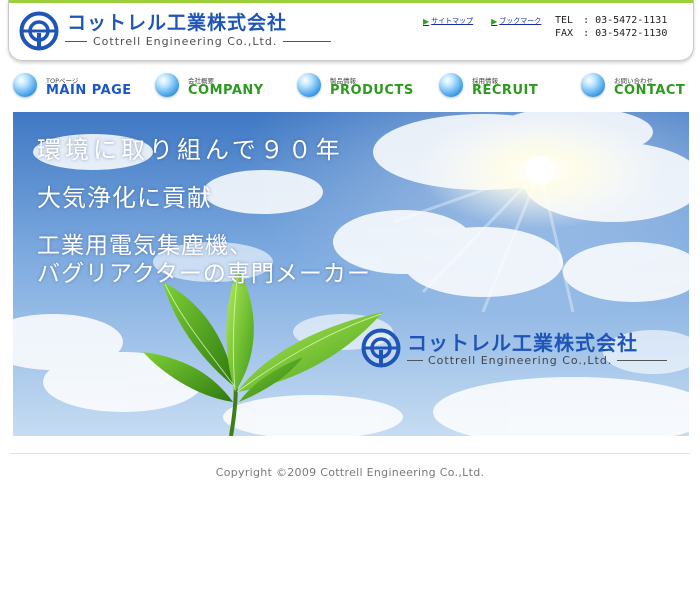  What do you see at coordinates (372, 90) in the screenshot?
I see `nav-label: PRODUCTS` at bounding box center [372, 90].